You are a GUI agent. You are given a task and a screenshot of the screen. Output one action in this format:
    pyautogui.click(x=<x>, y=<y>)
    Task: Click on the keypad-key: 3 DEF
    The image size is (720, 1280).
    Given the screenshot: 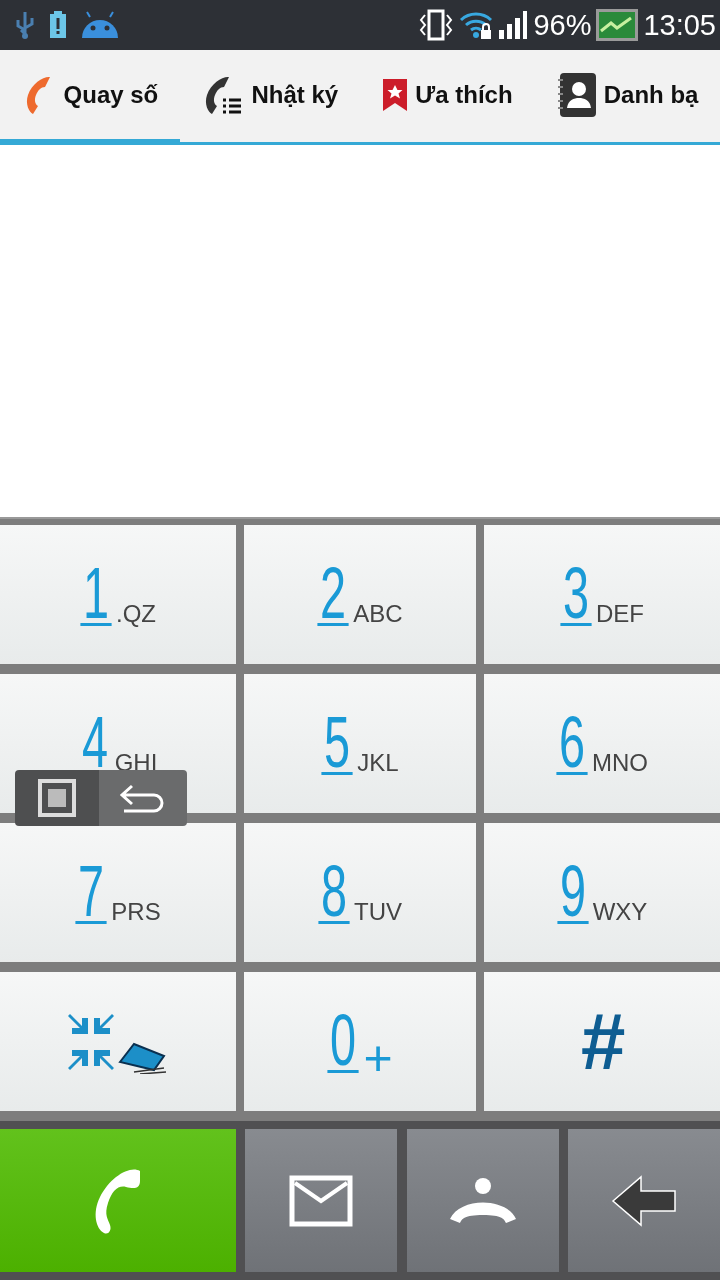 What is the action you would take?
    pyautogui.click(x=602, y=594)
    